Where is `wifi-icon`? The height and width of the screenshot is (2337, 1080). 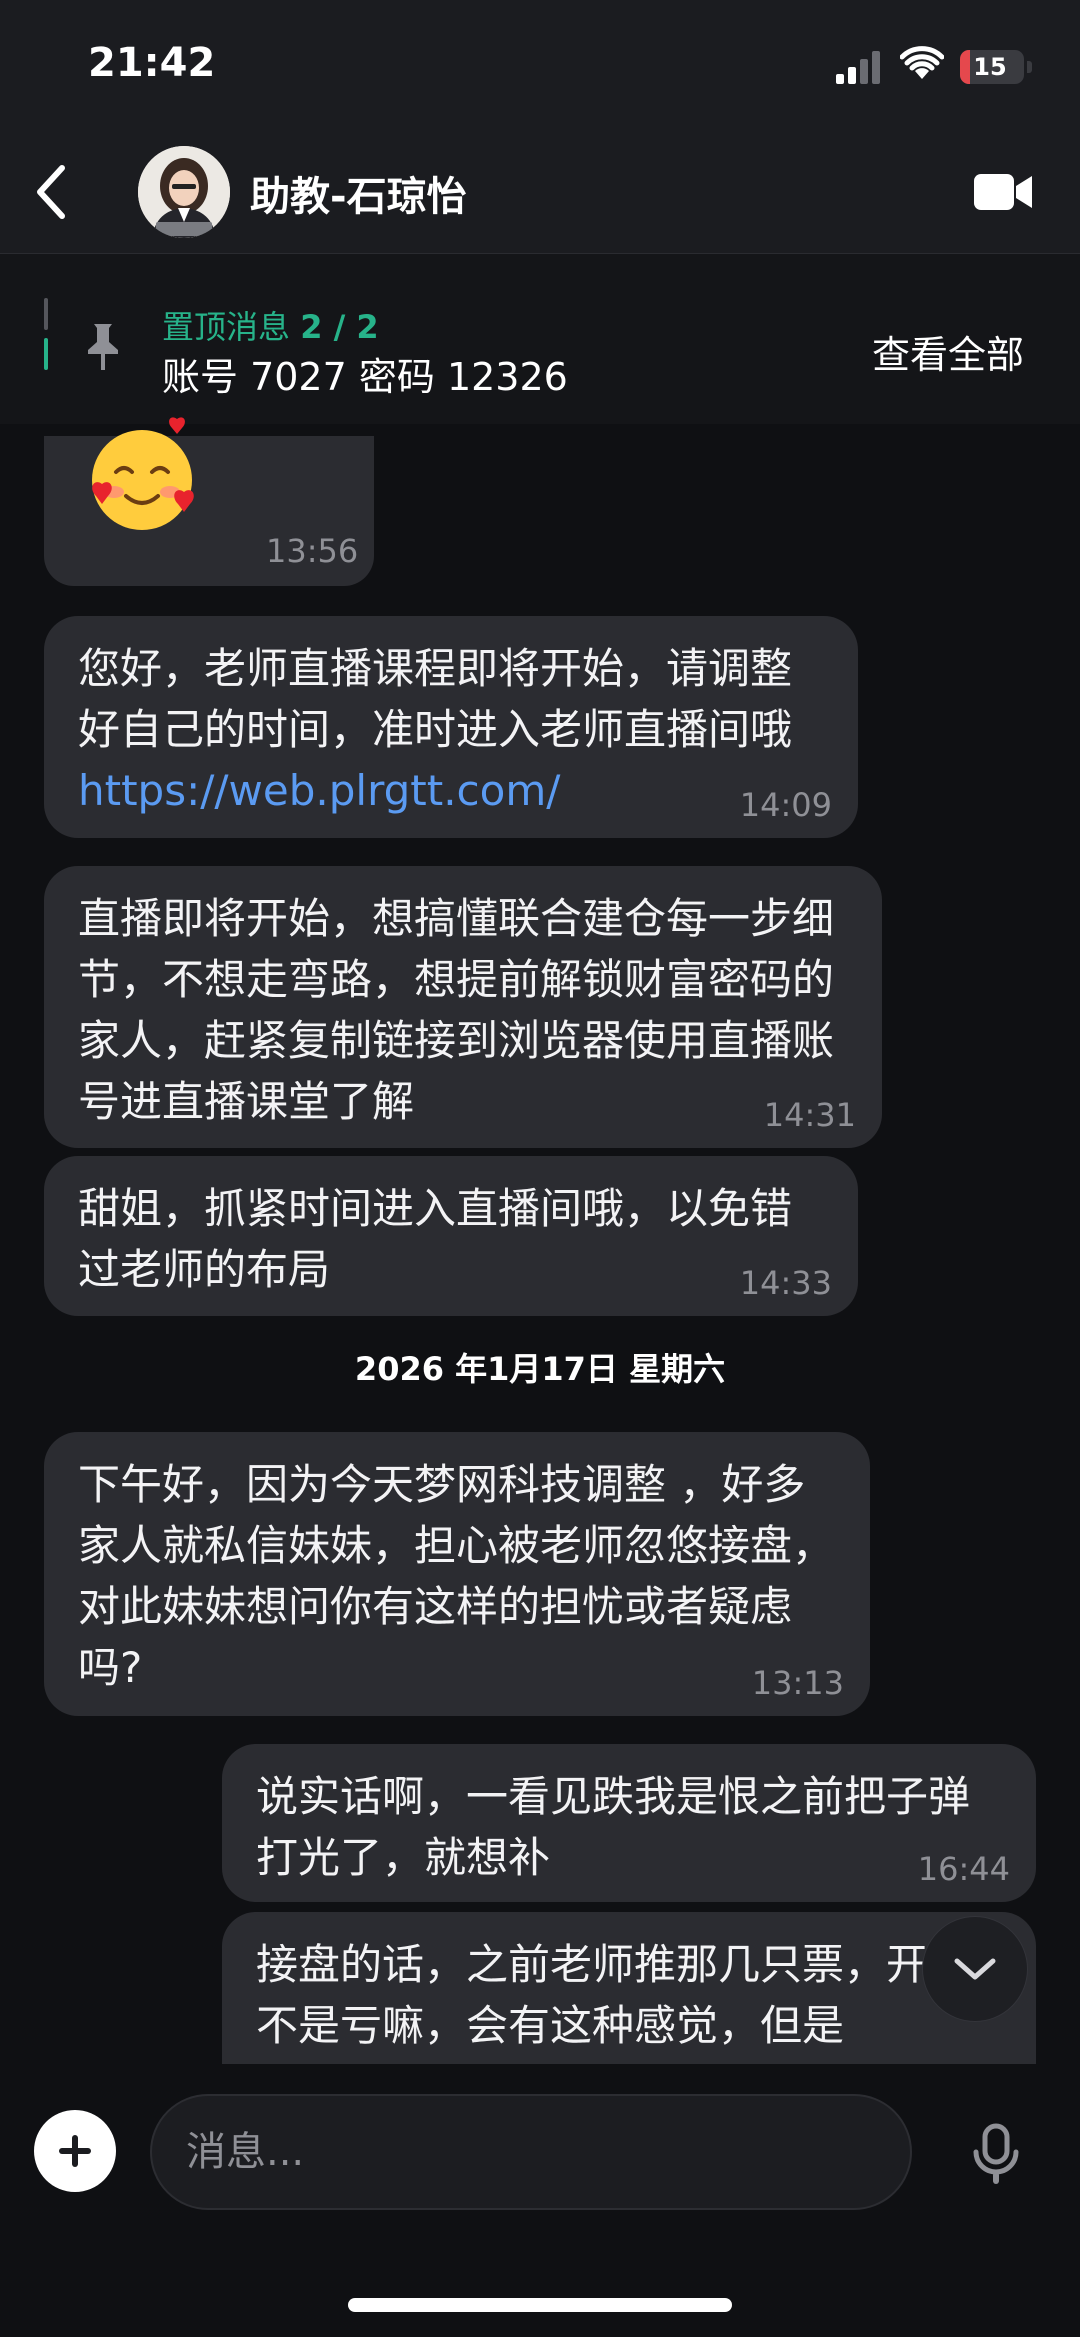
wifi-icon is located at coordinates (922, 62).